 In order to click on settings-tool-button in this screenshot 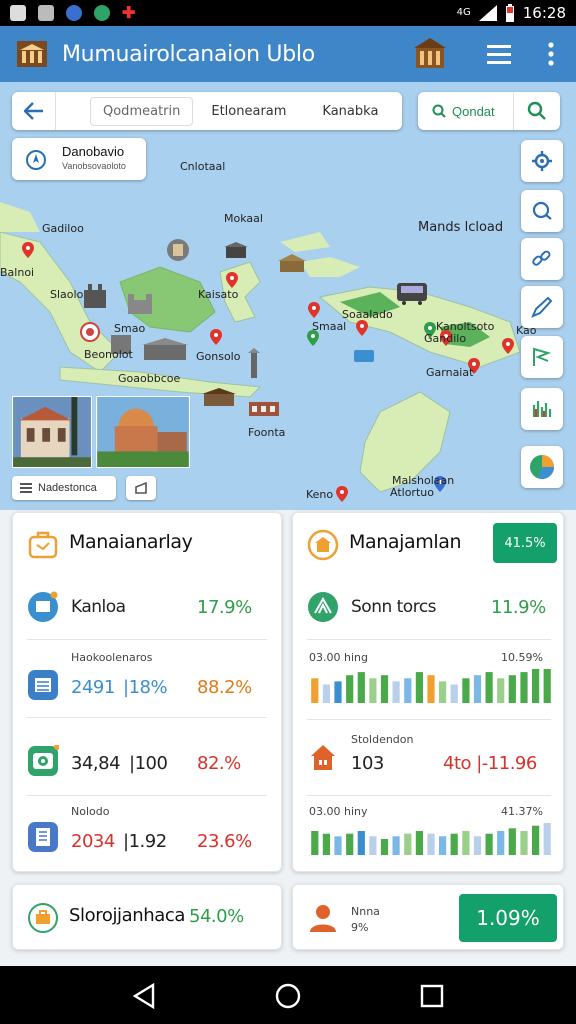, I will do `click(542, 161)`.